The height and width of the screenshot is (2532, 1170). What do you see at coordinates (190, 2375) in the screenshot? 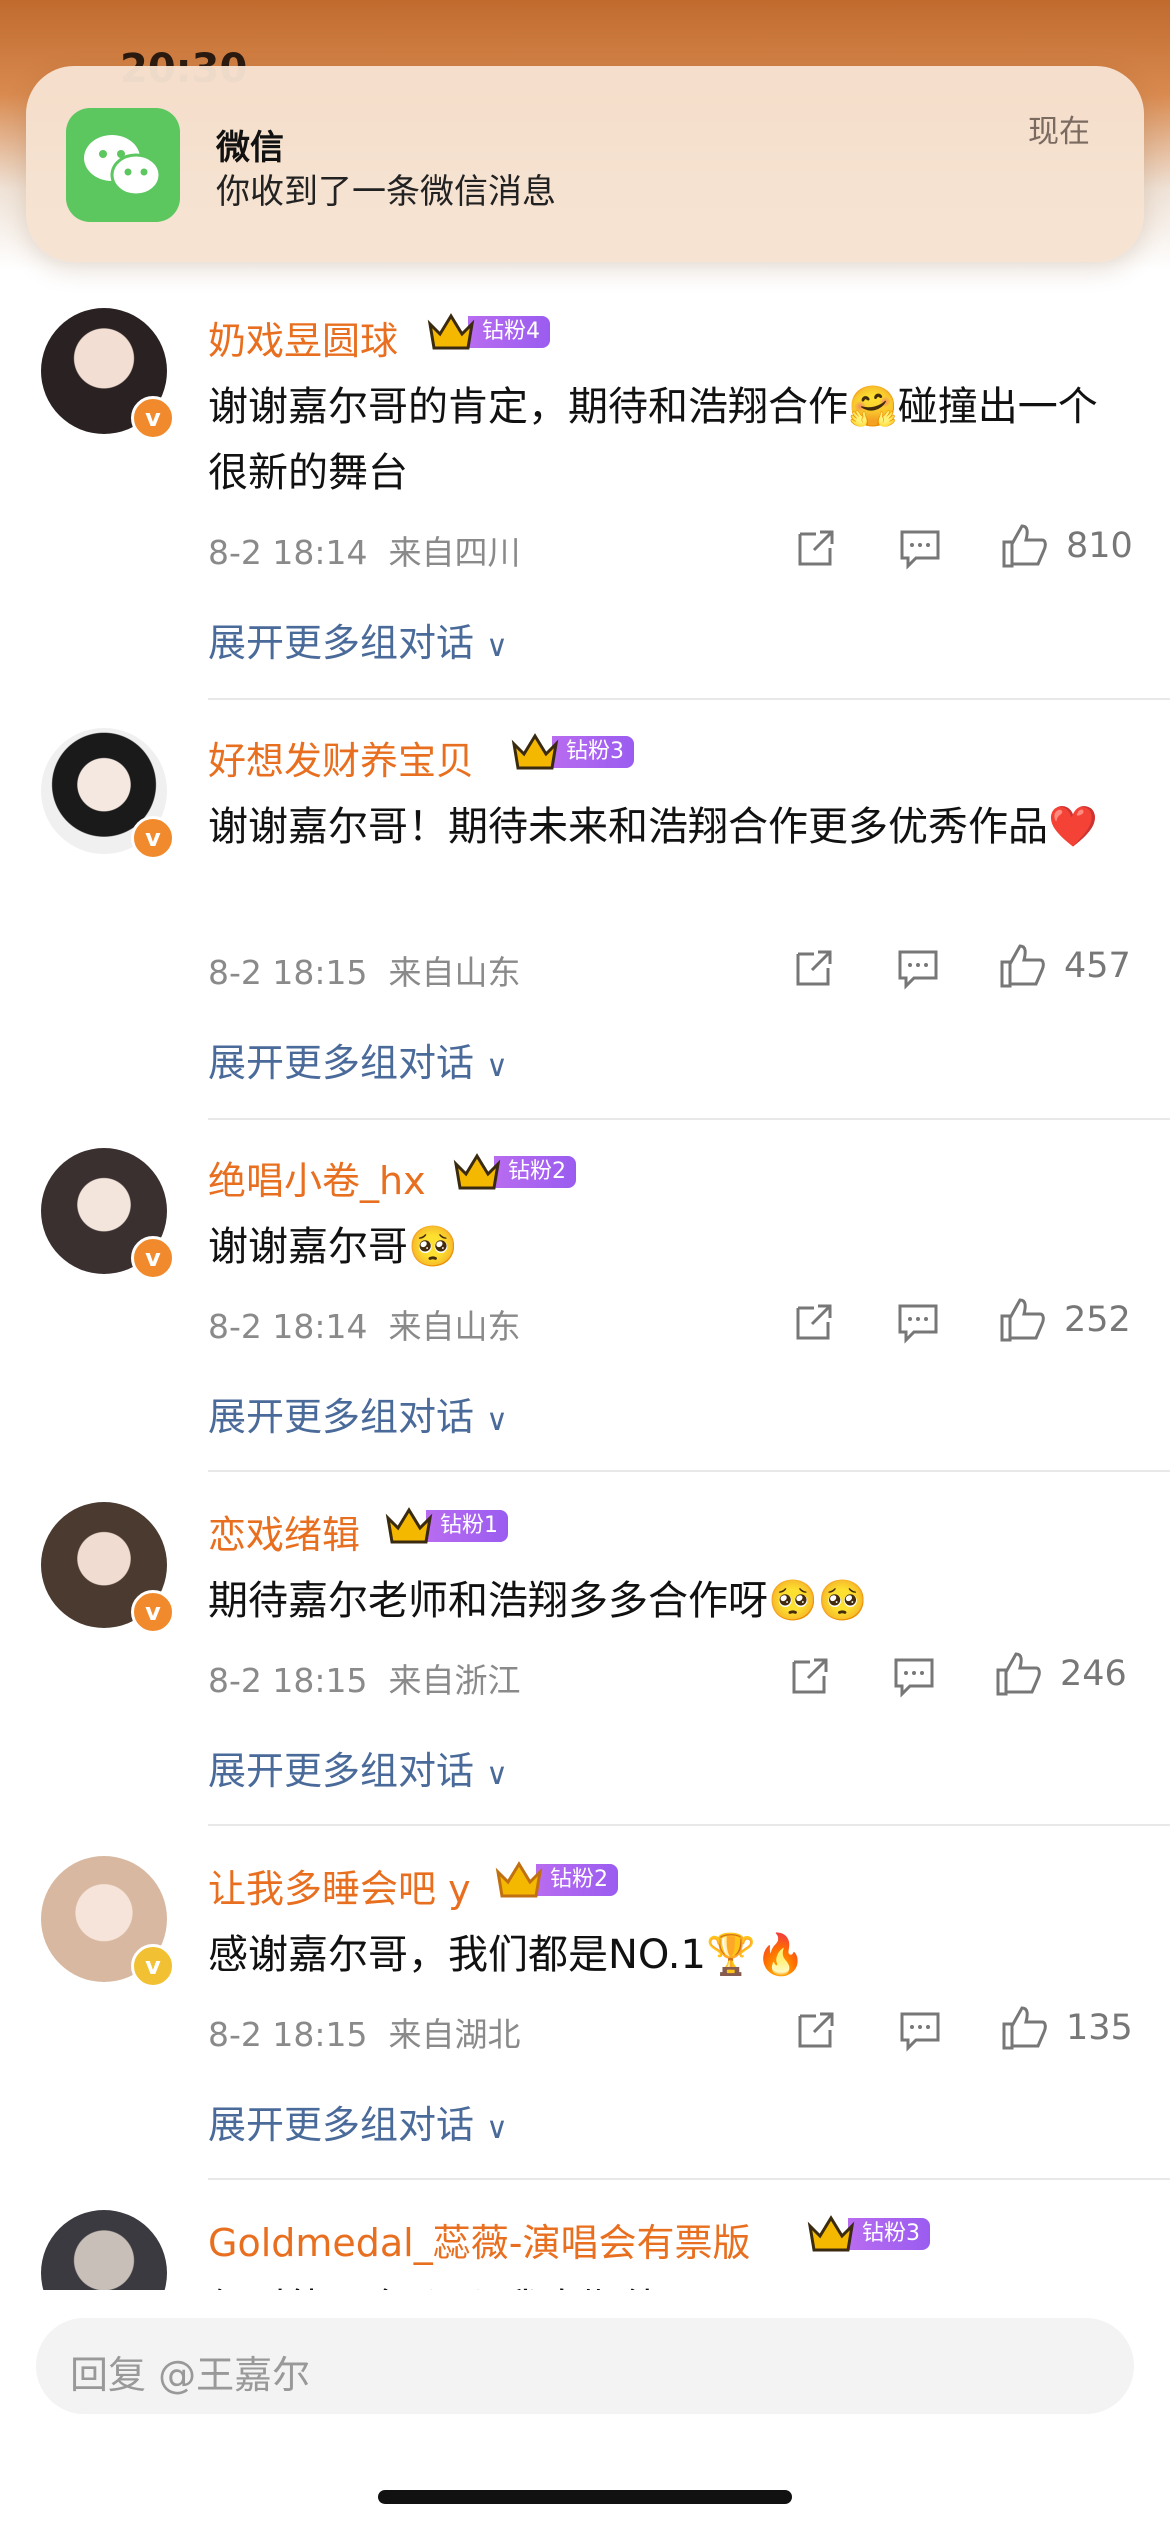
I see `reply-placeholder: 回复 @王嘉尔` at bounding box center [190, 2375].